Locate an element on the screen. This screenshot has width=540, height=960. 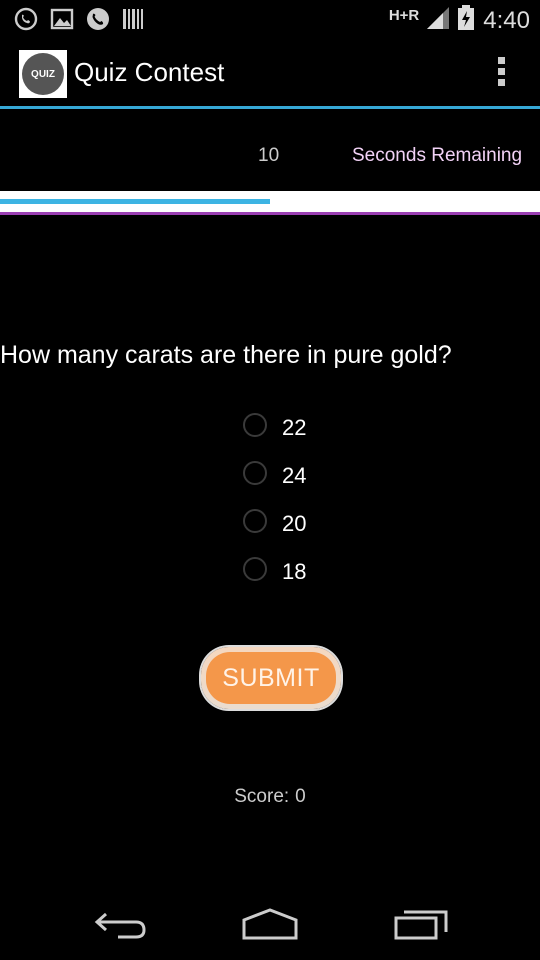
option-4: 18 is located at coordinates (303, 578).